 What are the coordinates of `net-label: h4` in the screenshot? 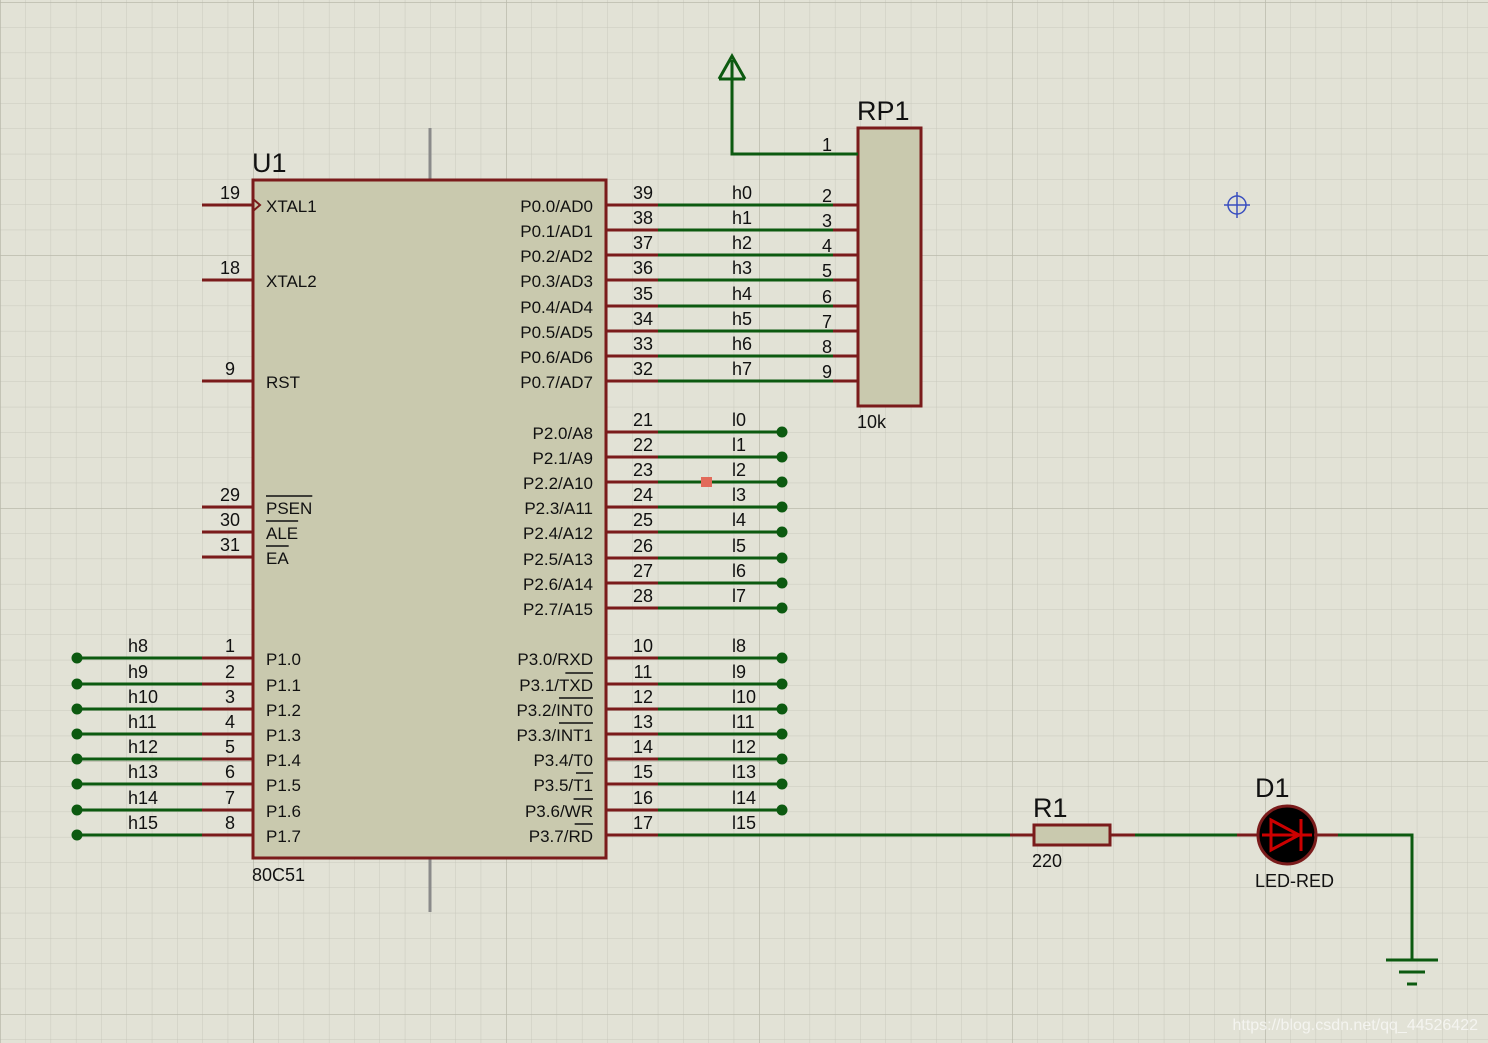 It's located at (742, 294).